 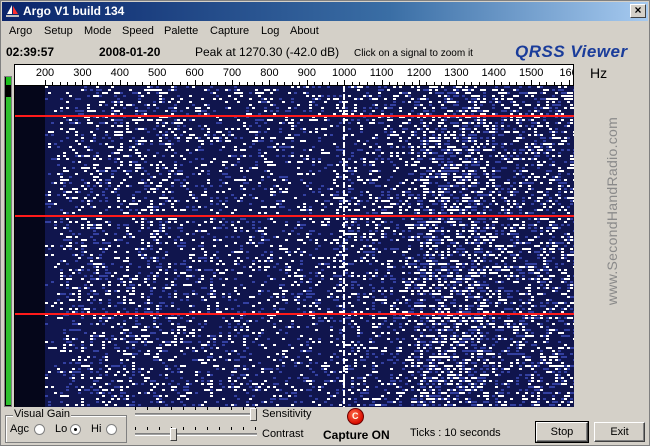 What do you see at coordinates (566, 73) in the screenshot?
I see `ruler-tick-label: 160` at bounding box center [566, 73].